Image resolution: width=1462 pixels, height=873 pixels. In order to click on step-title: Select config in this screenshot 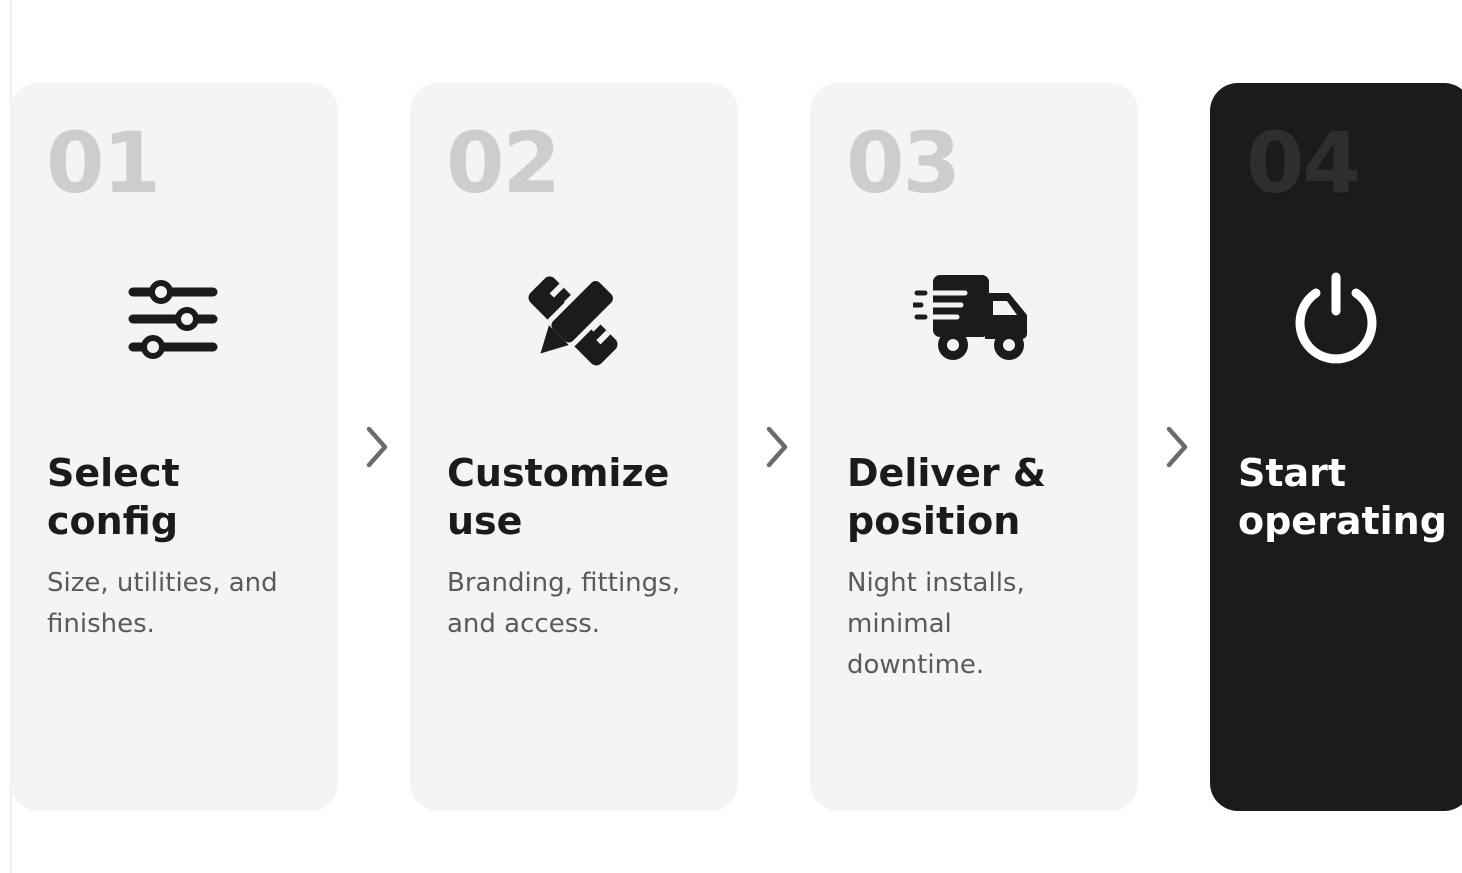, I will do `click(113, 497)`.